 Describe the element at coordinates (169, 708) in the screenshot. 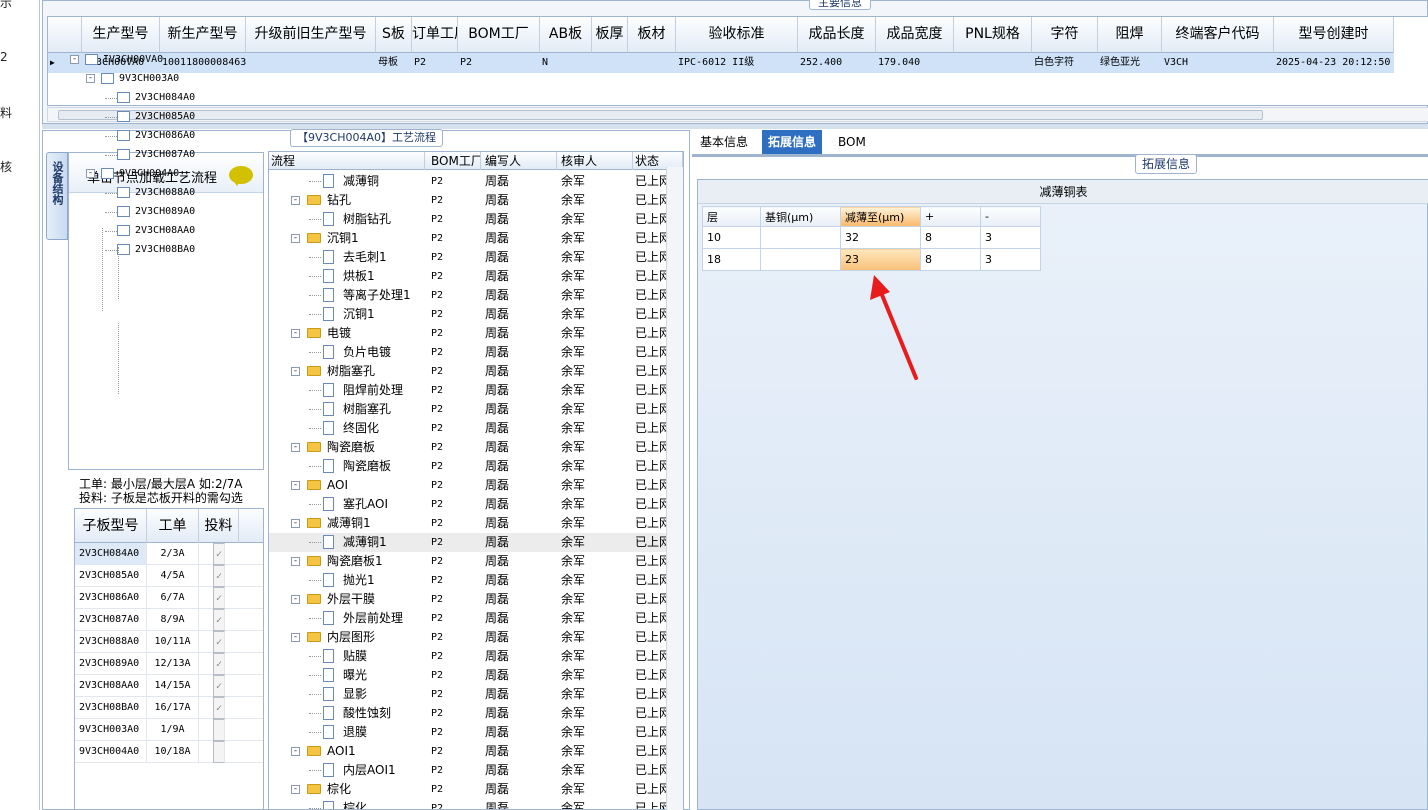

I see `sub-grid-row: 2V3CH08BA0 16/17A ✓` at that location.